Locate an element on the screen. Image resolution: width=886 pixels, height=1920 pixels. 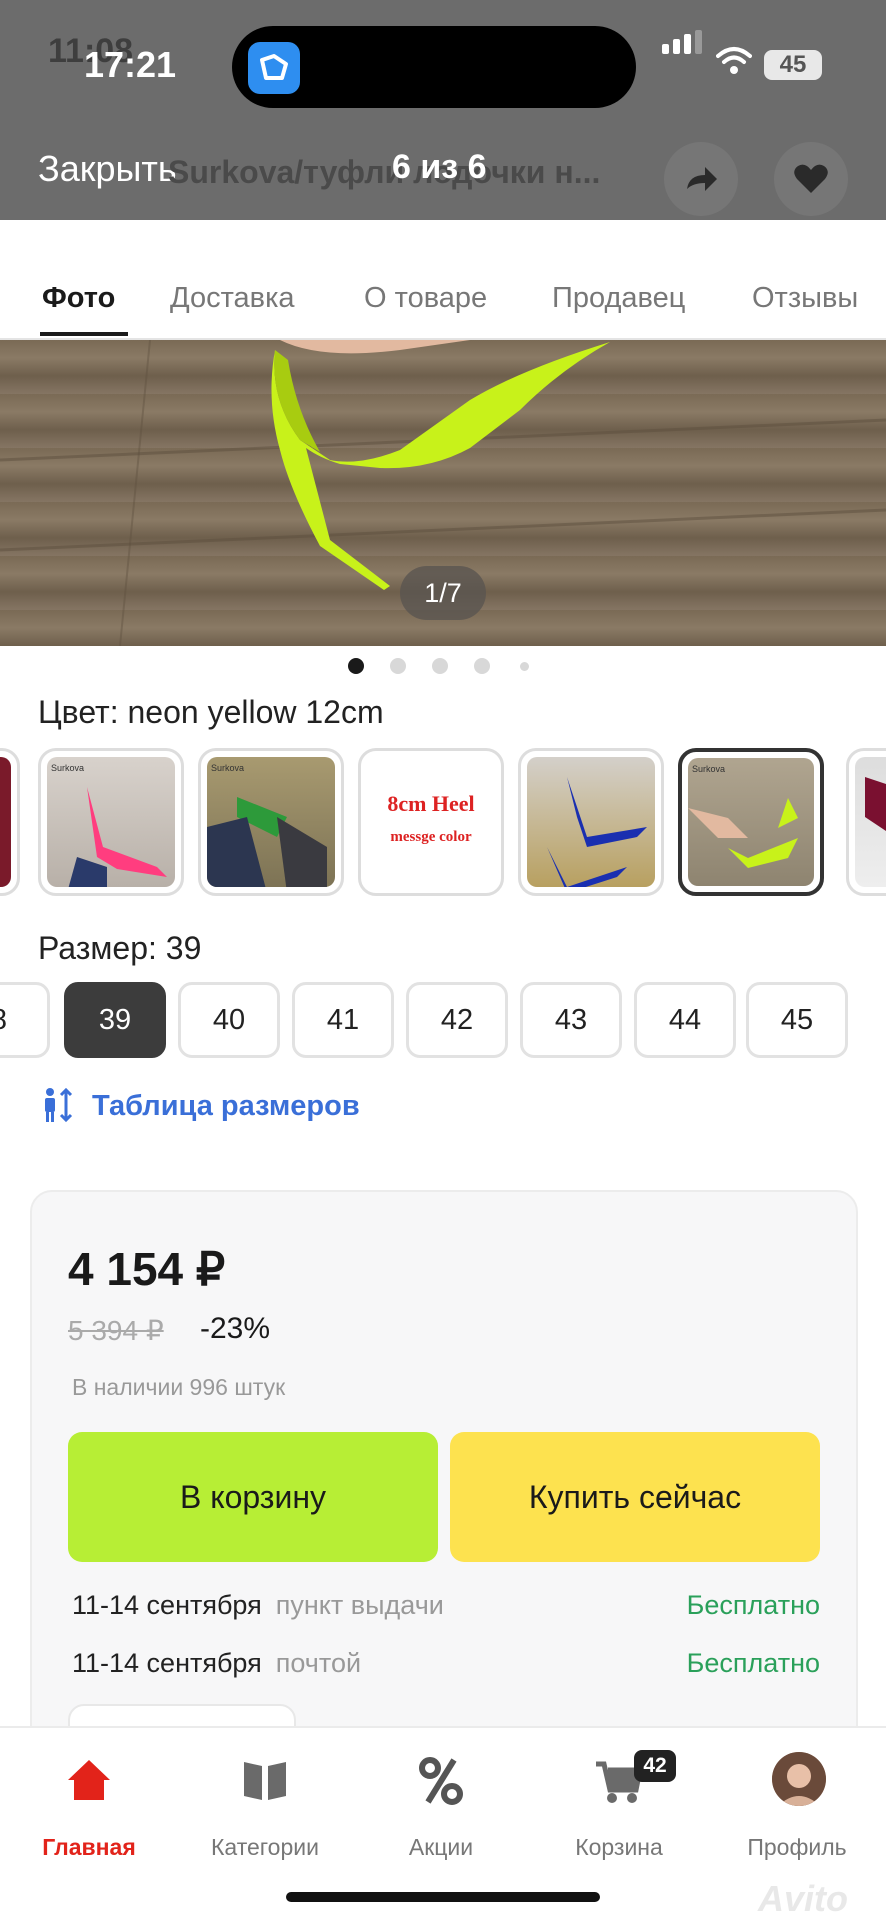
size-option: 44 is located at coordinates (685, 1020).